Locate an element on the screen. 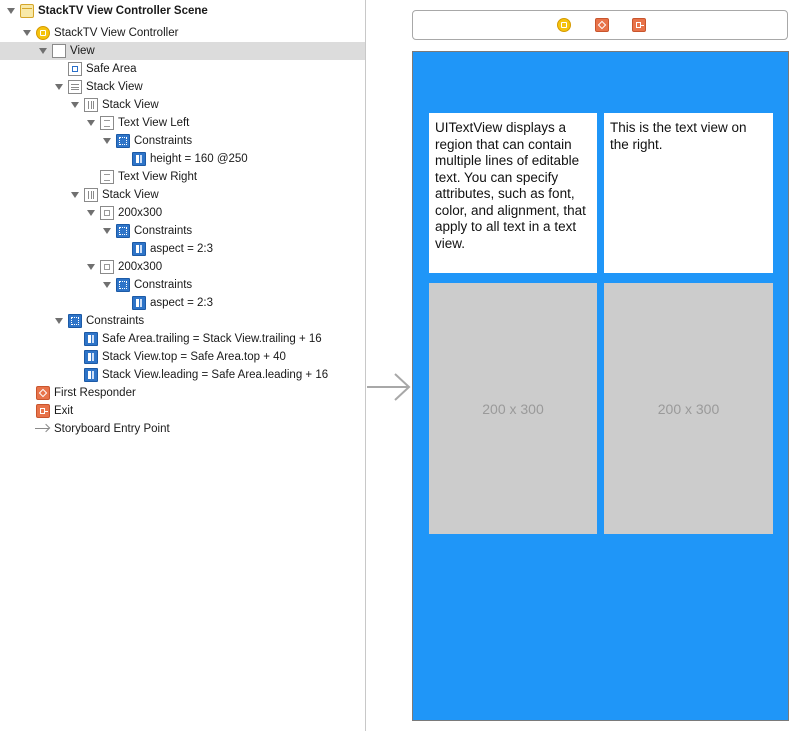 The width and height of the screenshot is (799, 731). outline-first-responder: First Responder is located at coordinates (182, 393).